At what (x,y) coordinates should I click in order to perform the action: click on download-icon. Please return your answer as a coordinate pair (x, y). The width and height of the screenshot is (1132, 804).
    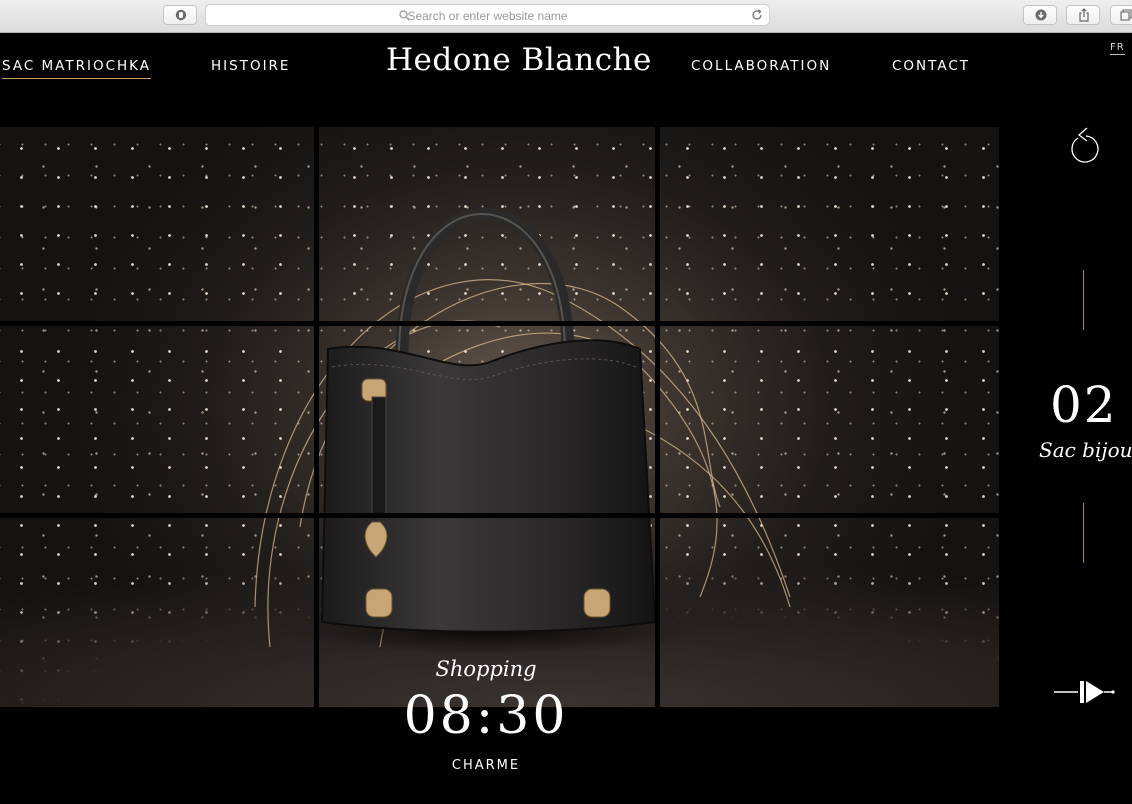
    Looking at the image, I should click on (1041, 15).